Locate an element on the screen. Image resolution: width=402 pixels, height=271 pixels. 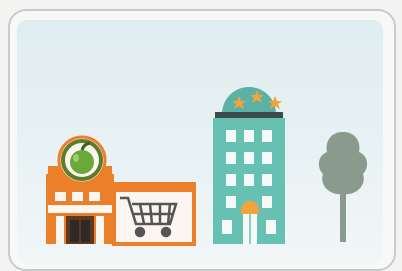
hotel-icon is located at coordinates (249, 165).